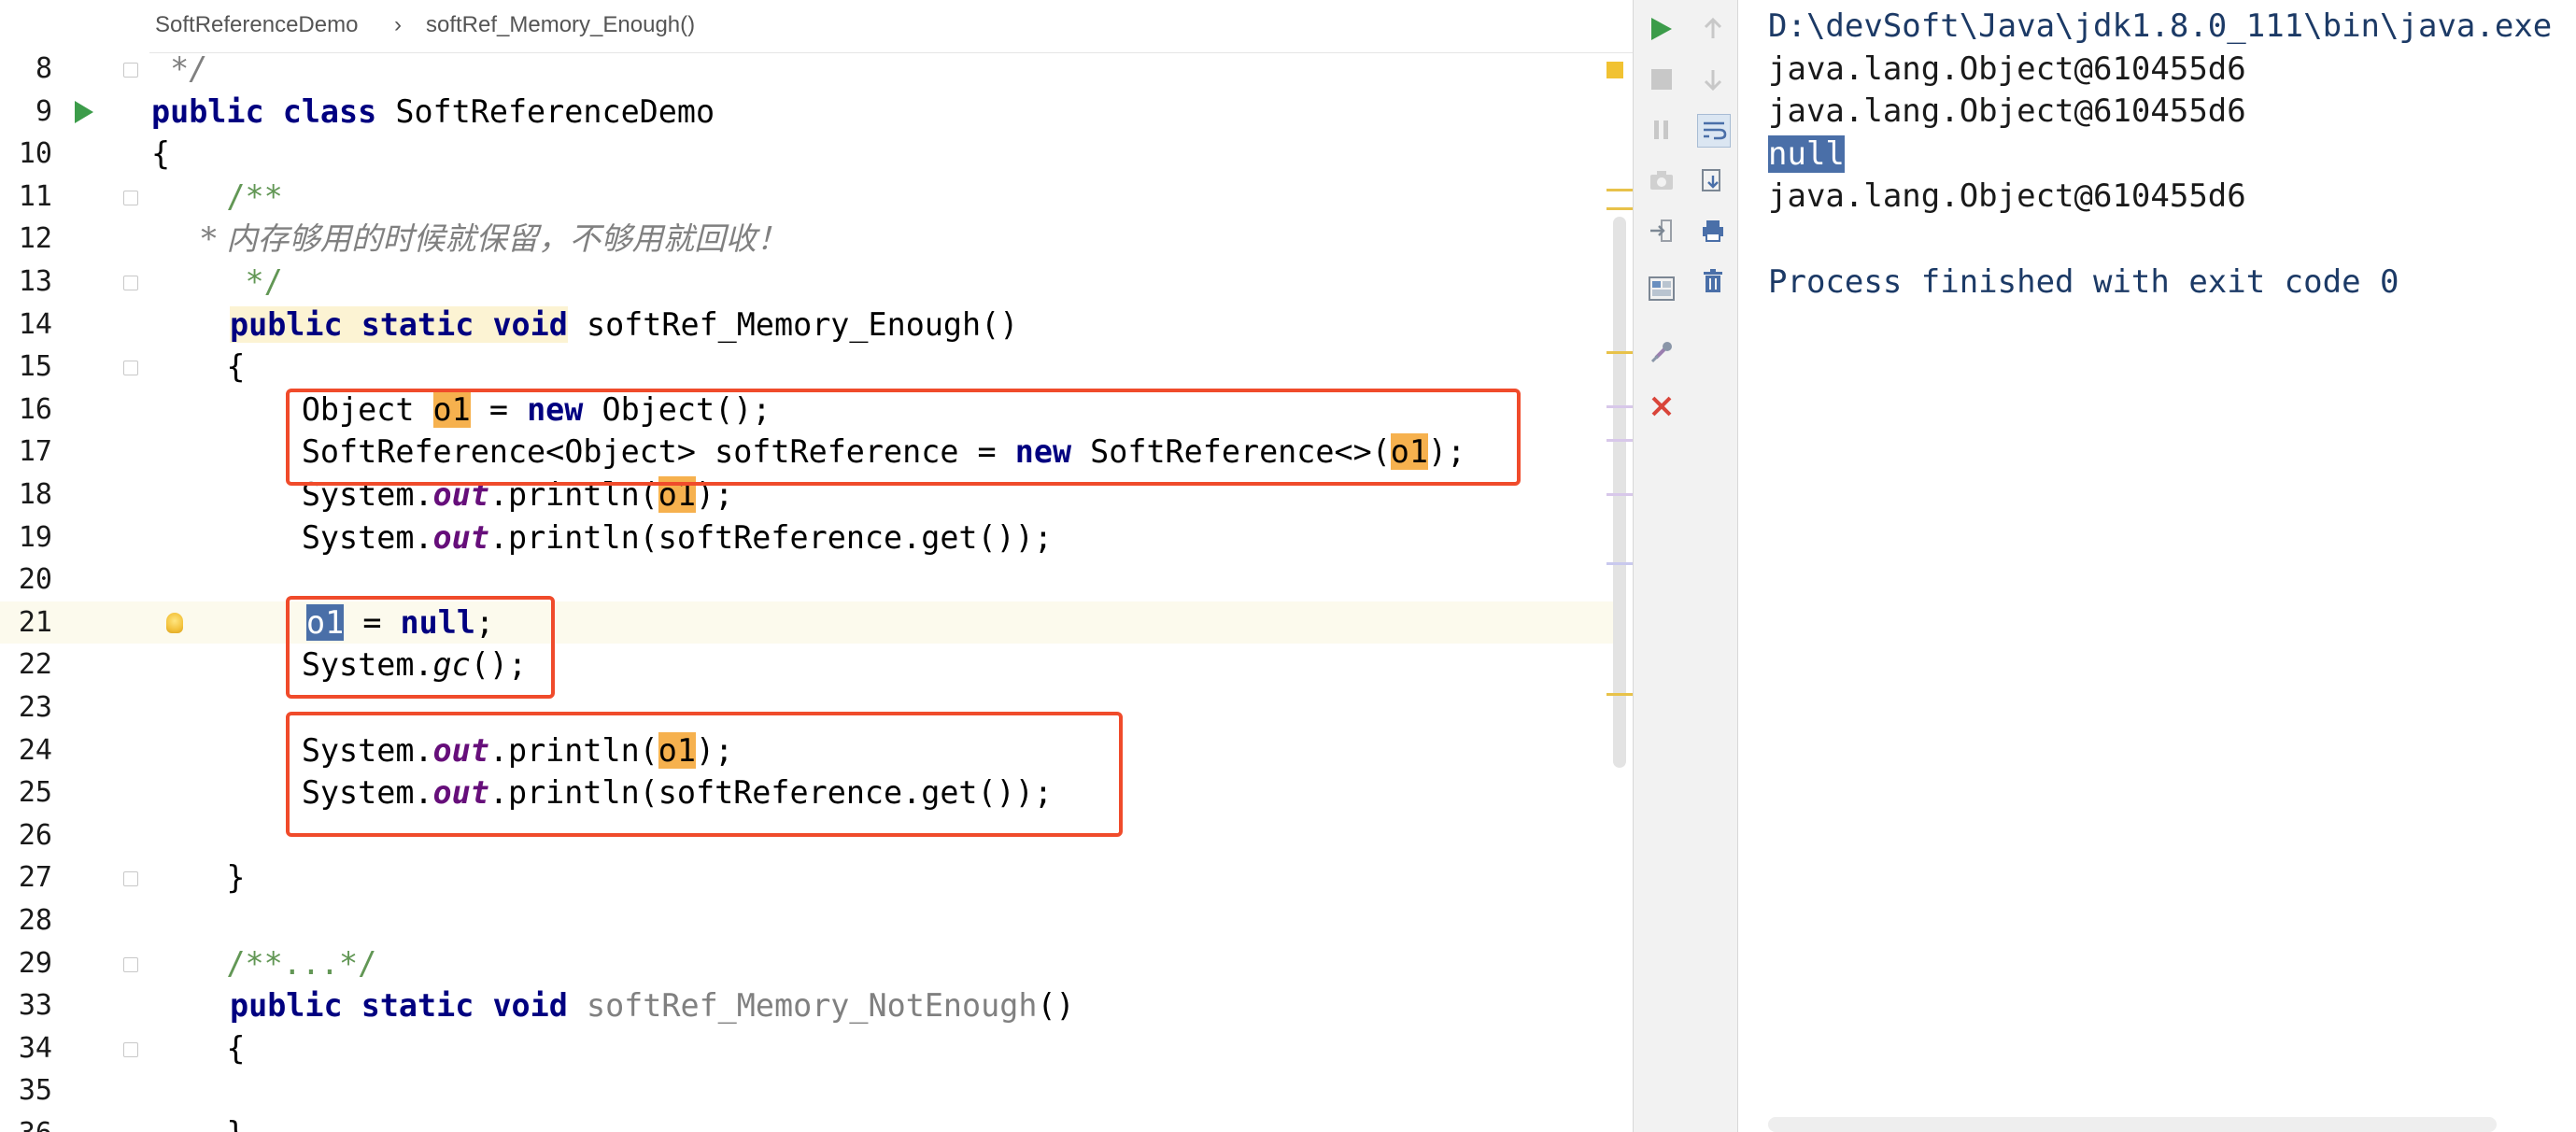 This screenshot has height=1132, width=2576. What do you see at coordinates (26, 1122) in the screenshot?
I see `line-number: 36` at bounding box center [26, 1122].